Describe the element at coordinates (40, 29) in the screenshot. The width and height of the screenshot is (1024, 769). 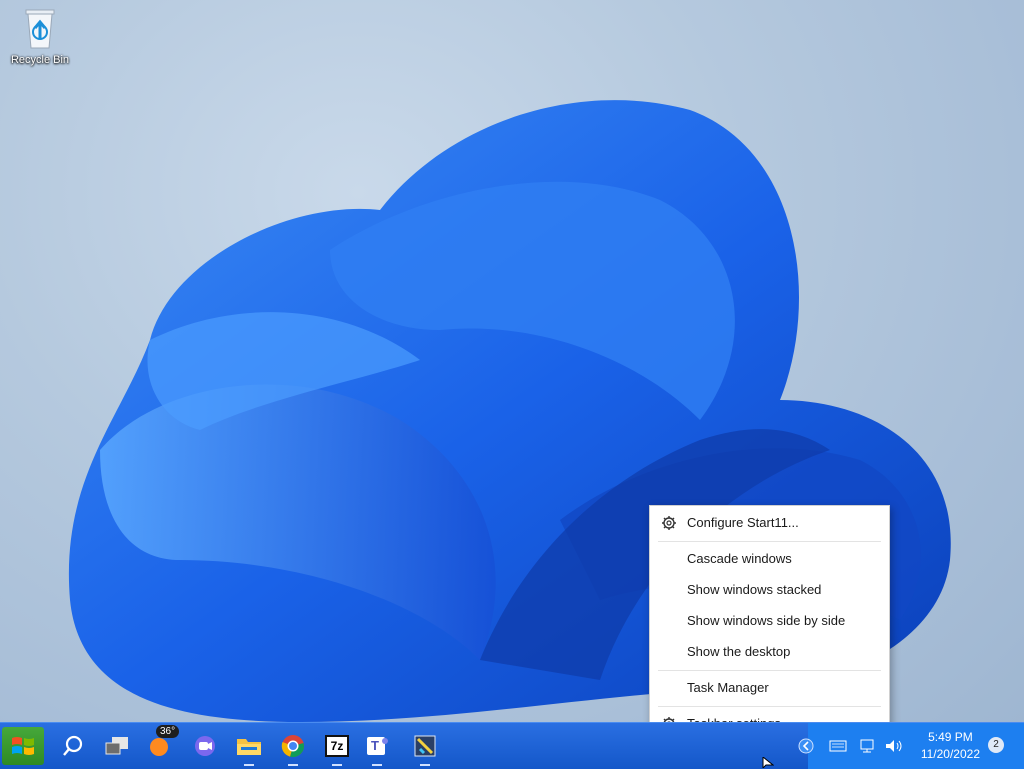
I see `recycle-bin-icon` at that location.